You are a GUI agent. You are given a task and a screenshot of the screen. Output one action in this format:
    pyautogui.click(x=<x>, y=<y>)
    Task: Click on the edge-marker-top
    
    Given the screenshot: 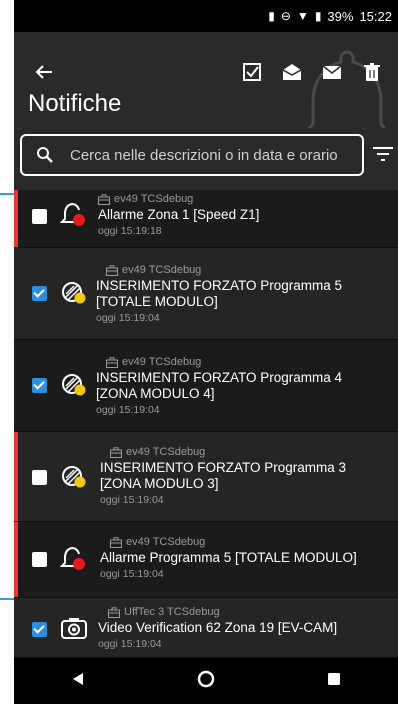 What is the action you would take?
    pyautogui.click(x=7, y=194)
    